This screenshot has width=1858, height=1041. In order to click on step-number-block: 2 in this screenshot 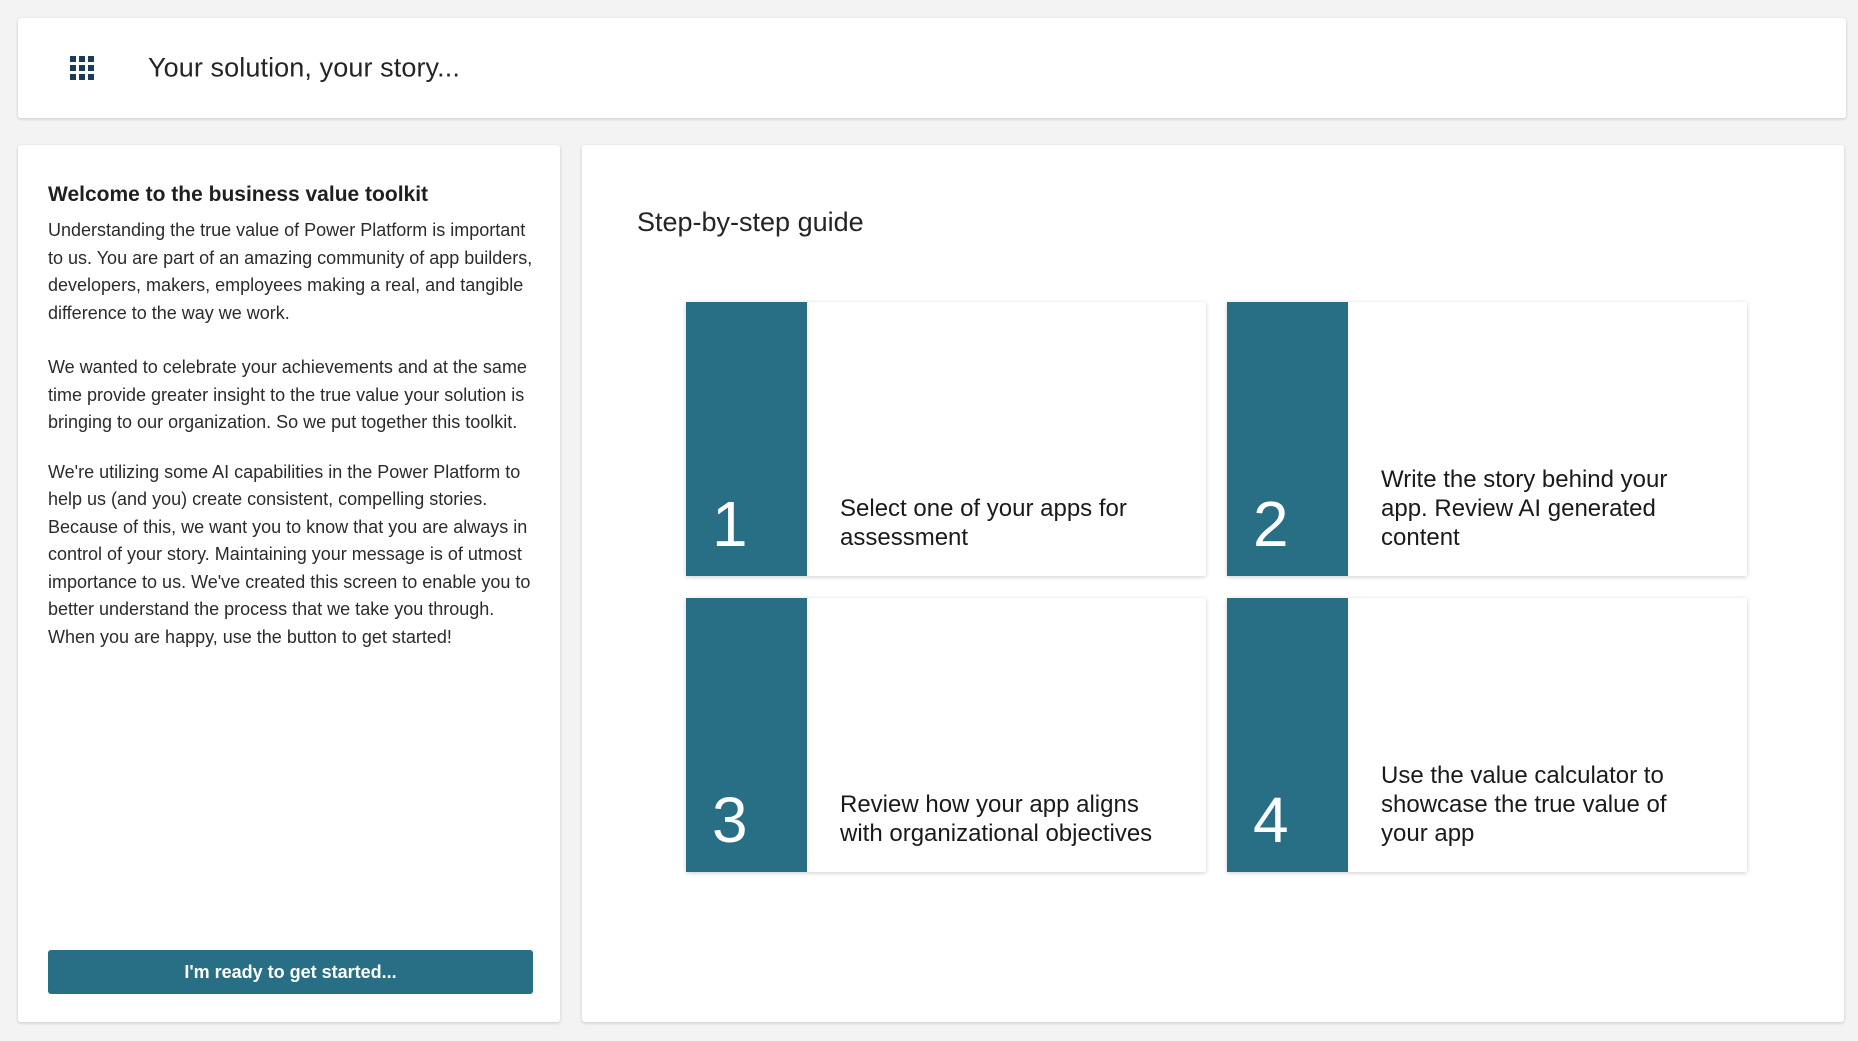, I will do `click(1287, 439)`.